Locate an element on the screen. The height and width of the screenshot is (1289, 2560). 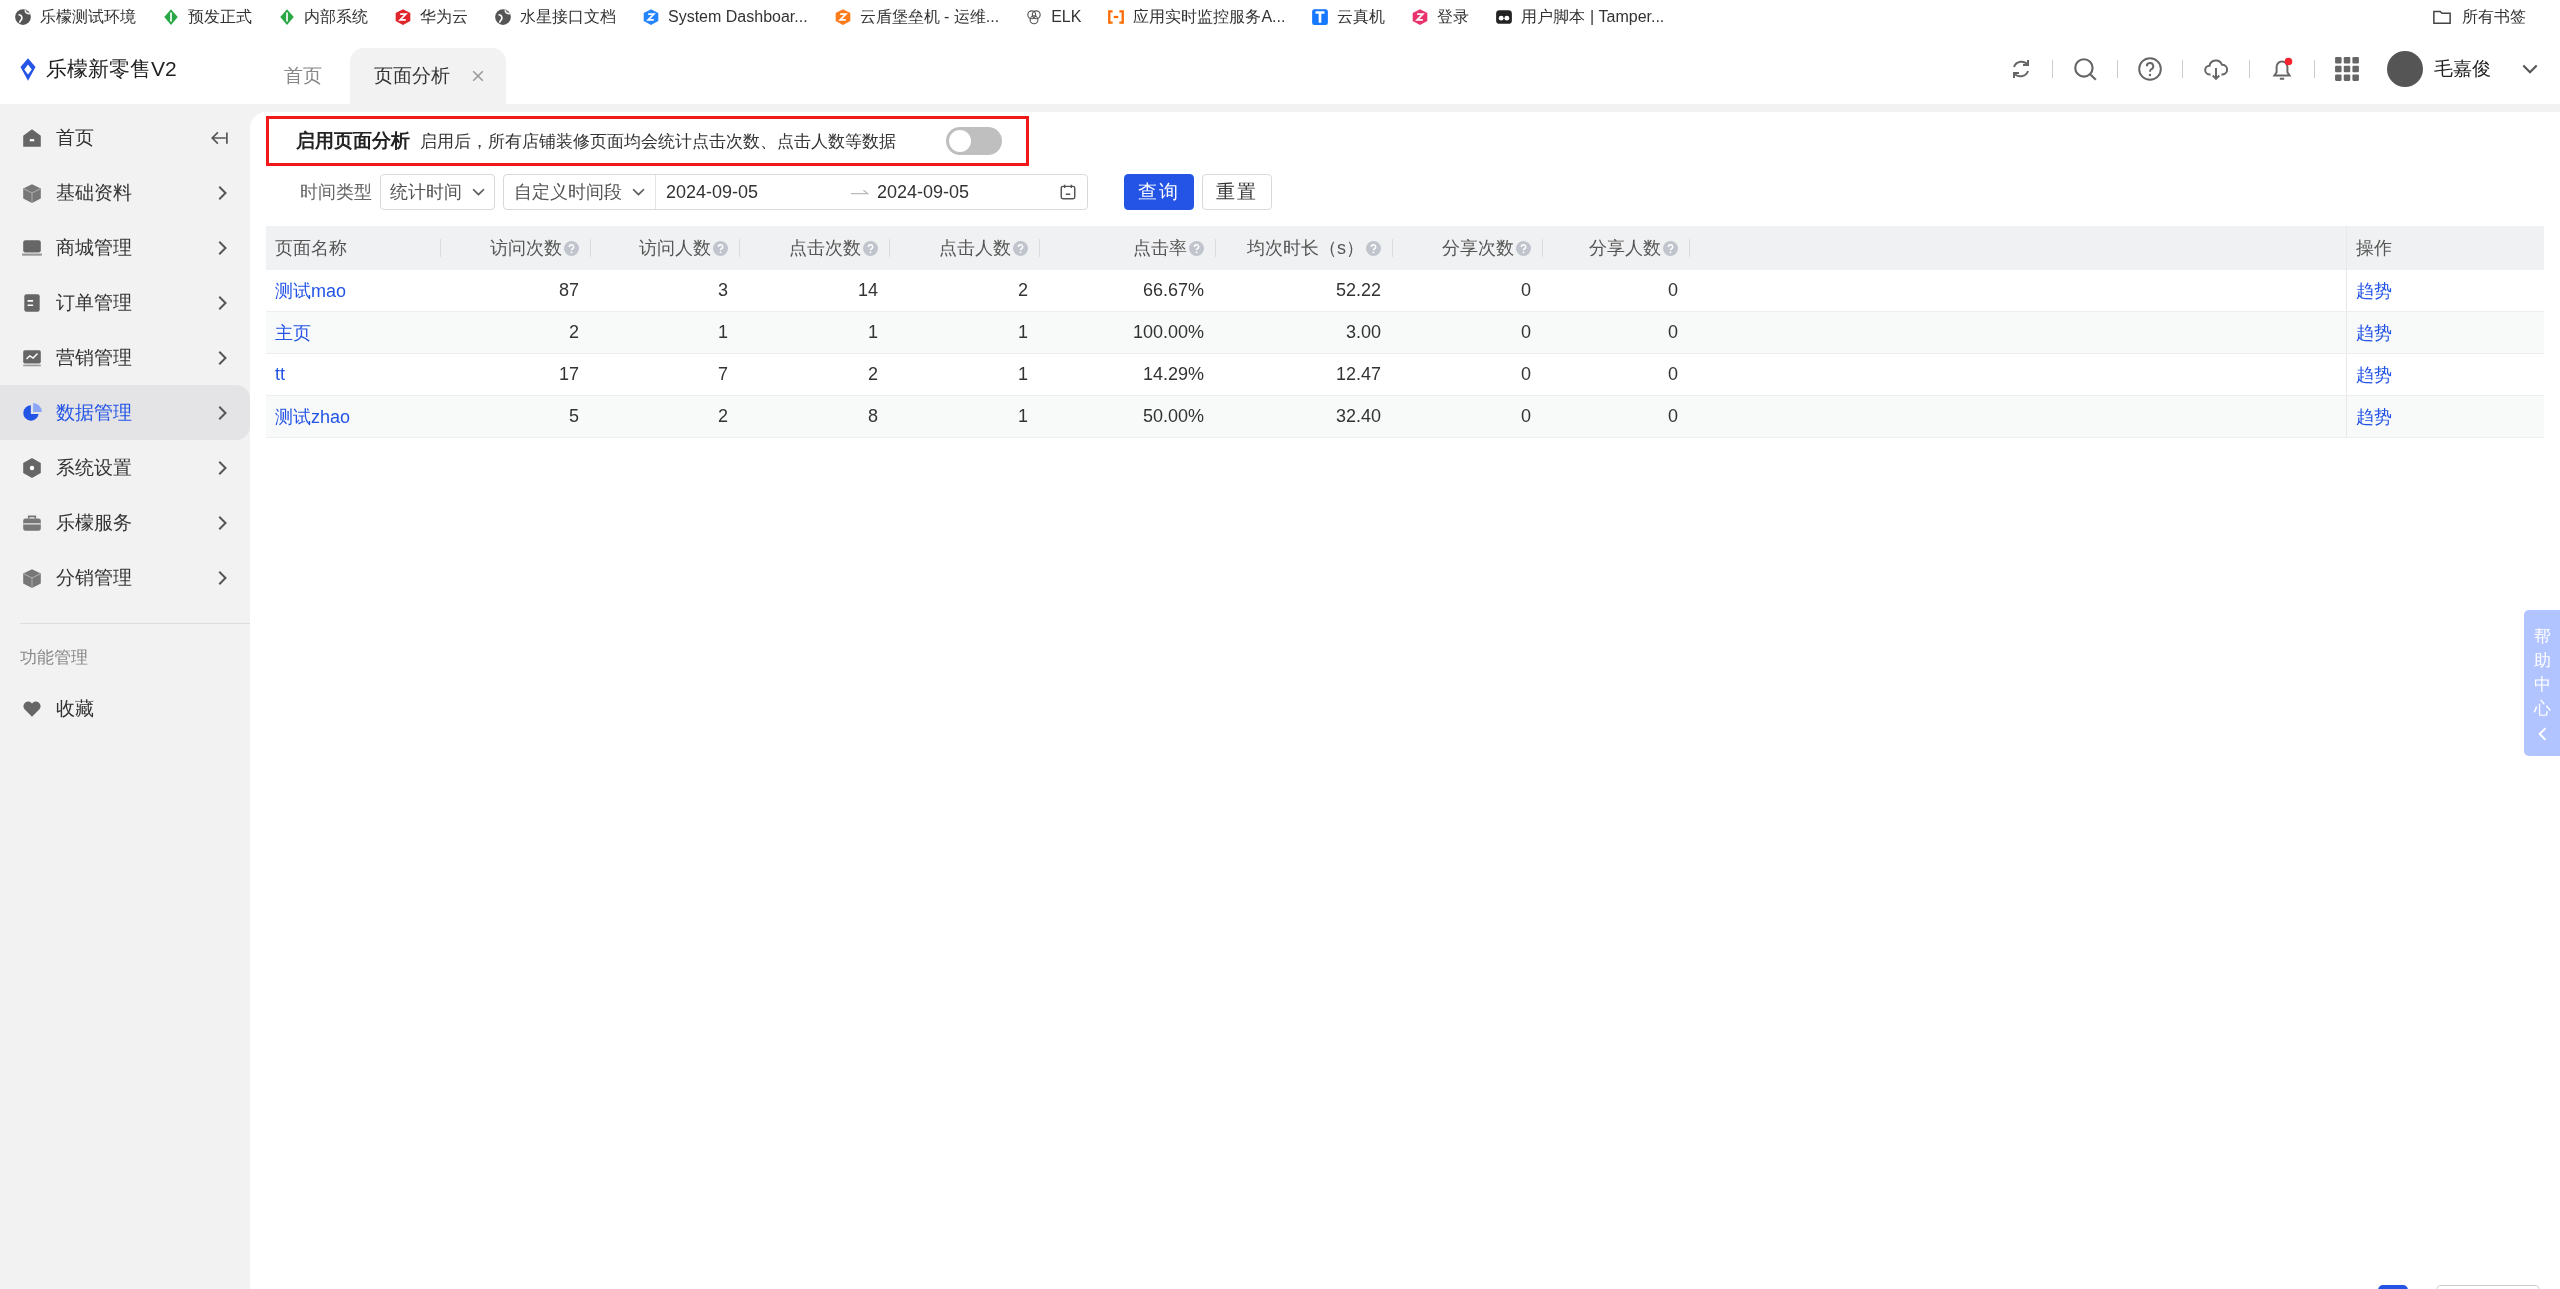
bookmark: 预发正式 is located at coordinates (207, 17).